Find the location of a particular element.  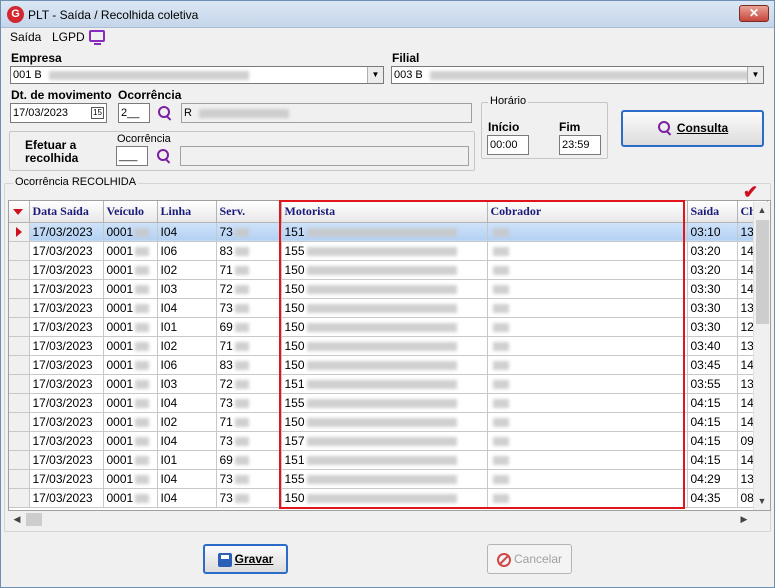

menu-lgpd: LGPD is located at coordinates (68, 37).